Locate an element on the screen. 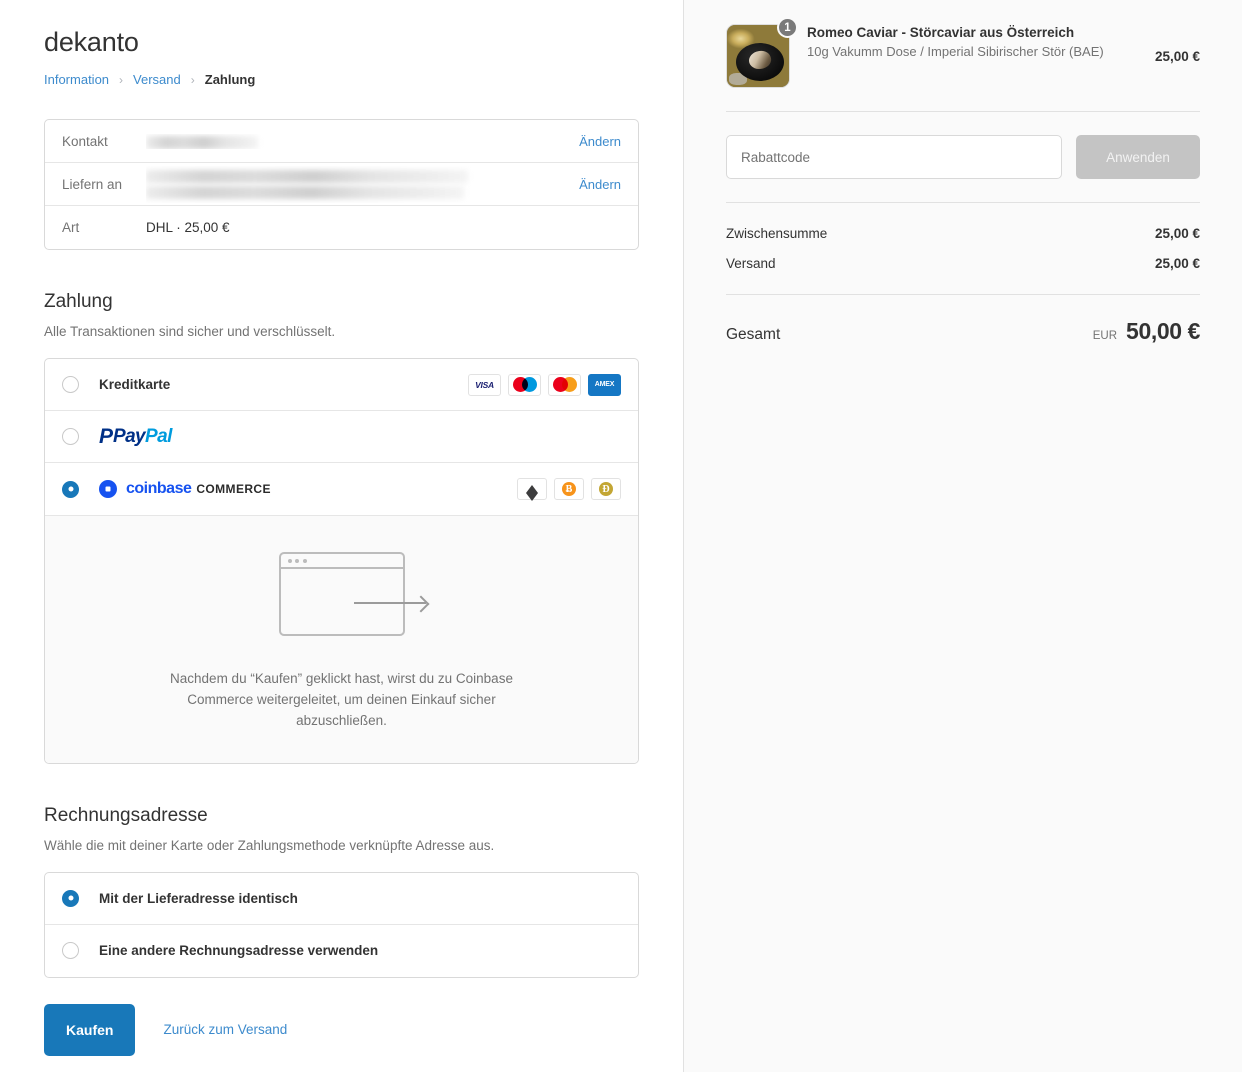 The height and width of the screenshot is (1072, 1242). shipping-method-value: DHL · 25,00 € is located at coordinates (188, 228).